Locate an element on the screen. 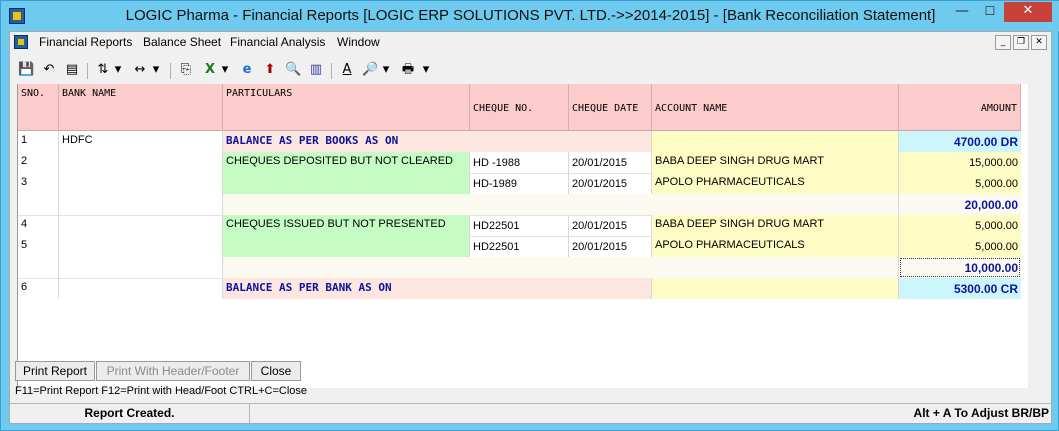 The image size is (1059, 431). preview-dropdown-icon: ▾ is located at coordinates (386, 70).